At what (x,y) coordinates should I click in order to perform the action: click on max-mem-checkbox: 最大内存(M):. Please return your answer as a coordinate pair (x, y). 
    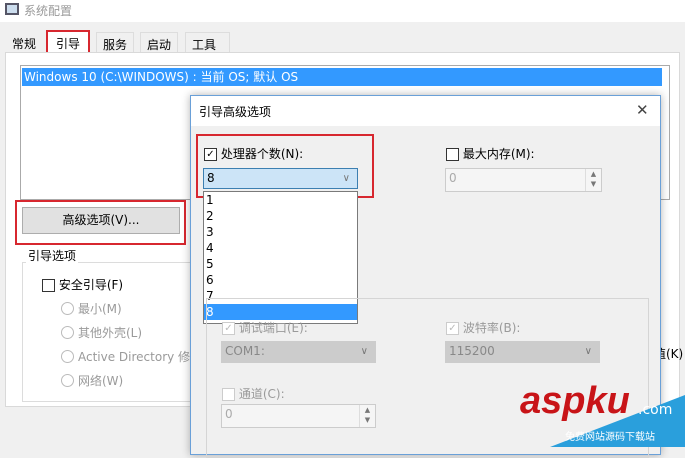
    Looking at the image, I should click on (490, 153).